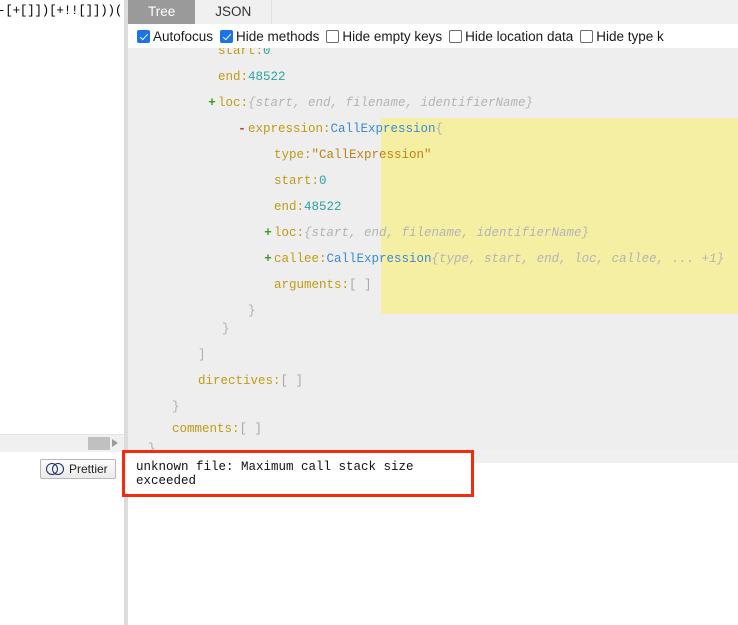  What do you see at coordinates (162, 12) in the screenshot?
I see `tab-tree: Tree` at bounding box center [162, 12].